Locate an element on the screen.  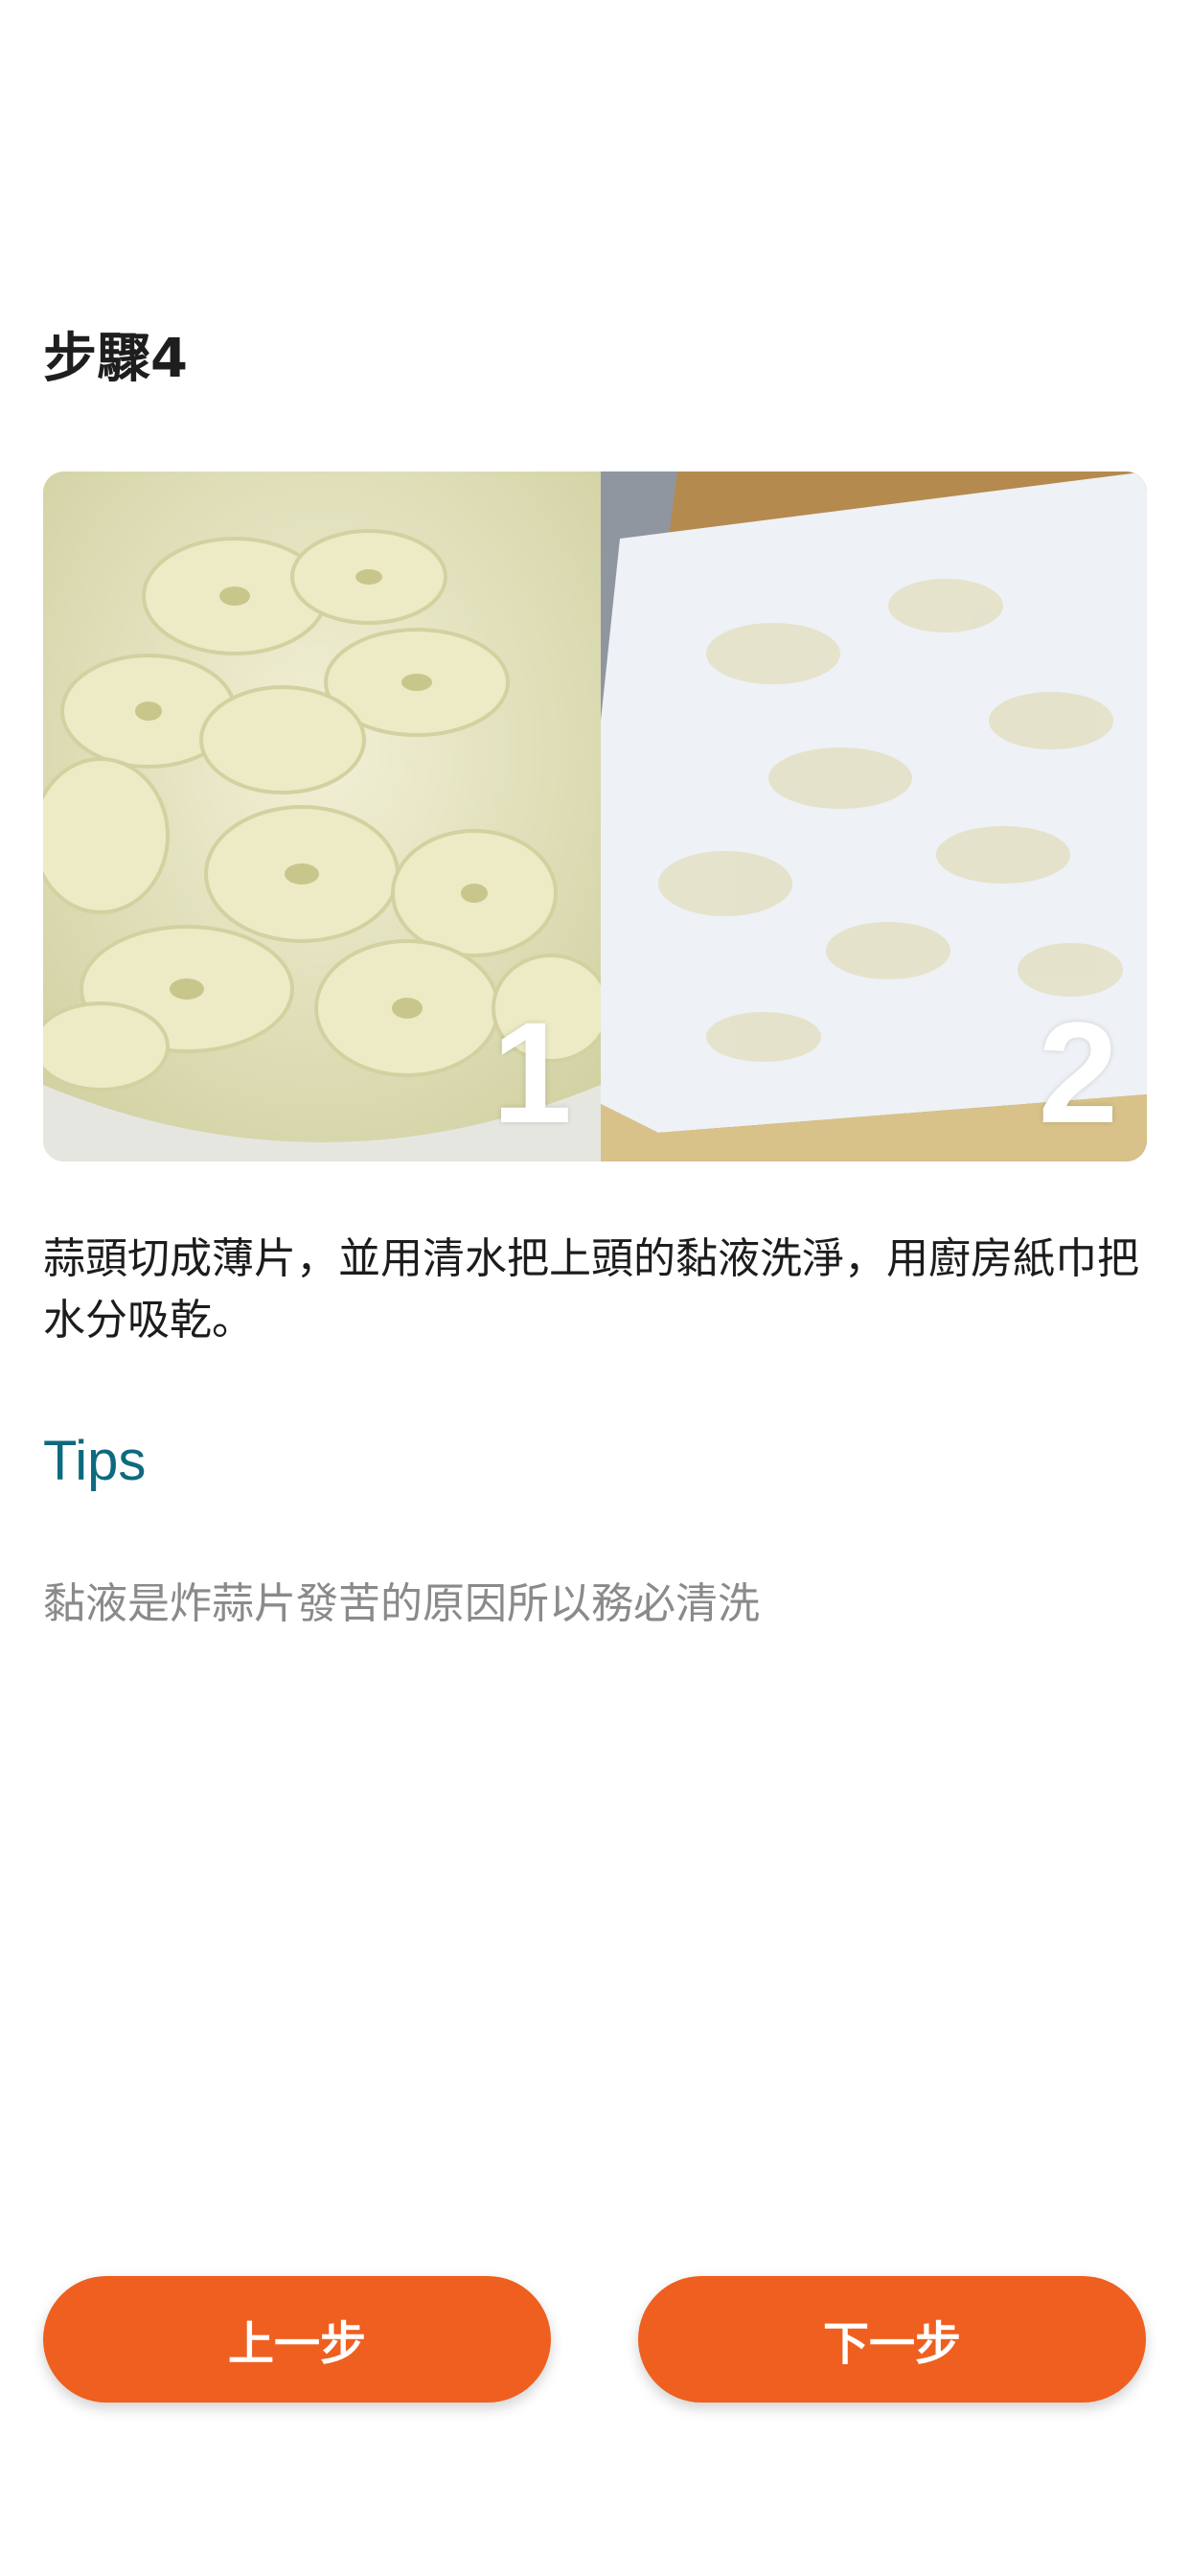
previous-step-button: 上一步 is located at coordinates (297, 2340).